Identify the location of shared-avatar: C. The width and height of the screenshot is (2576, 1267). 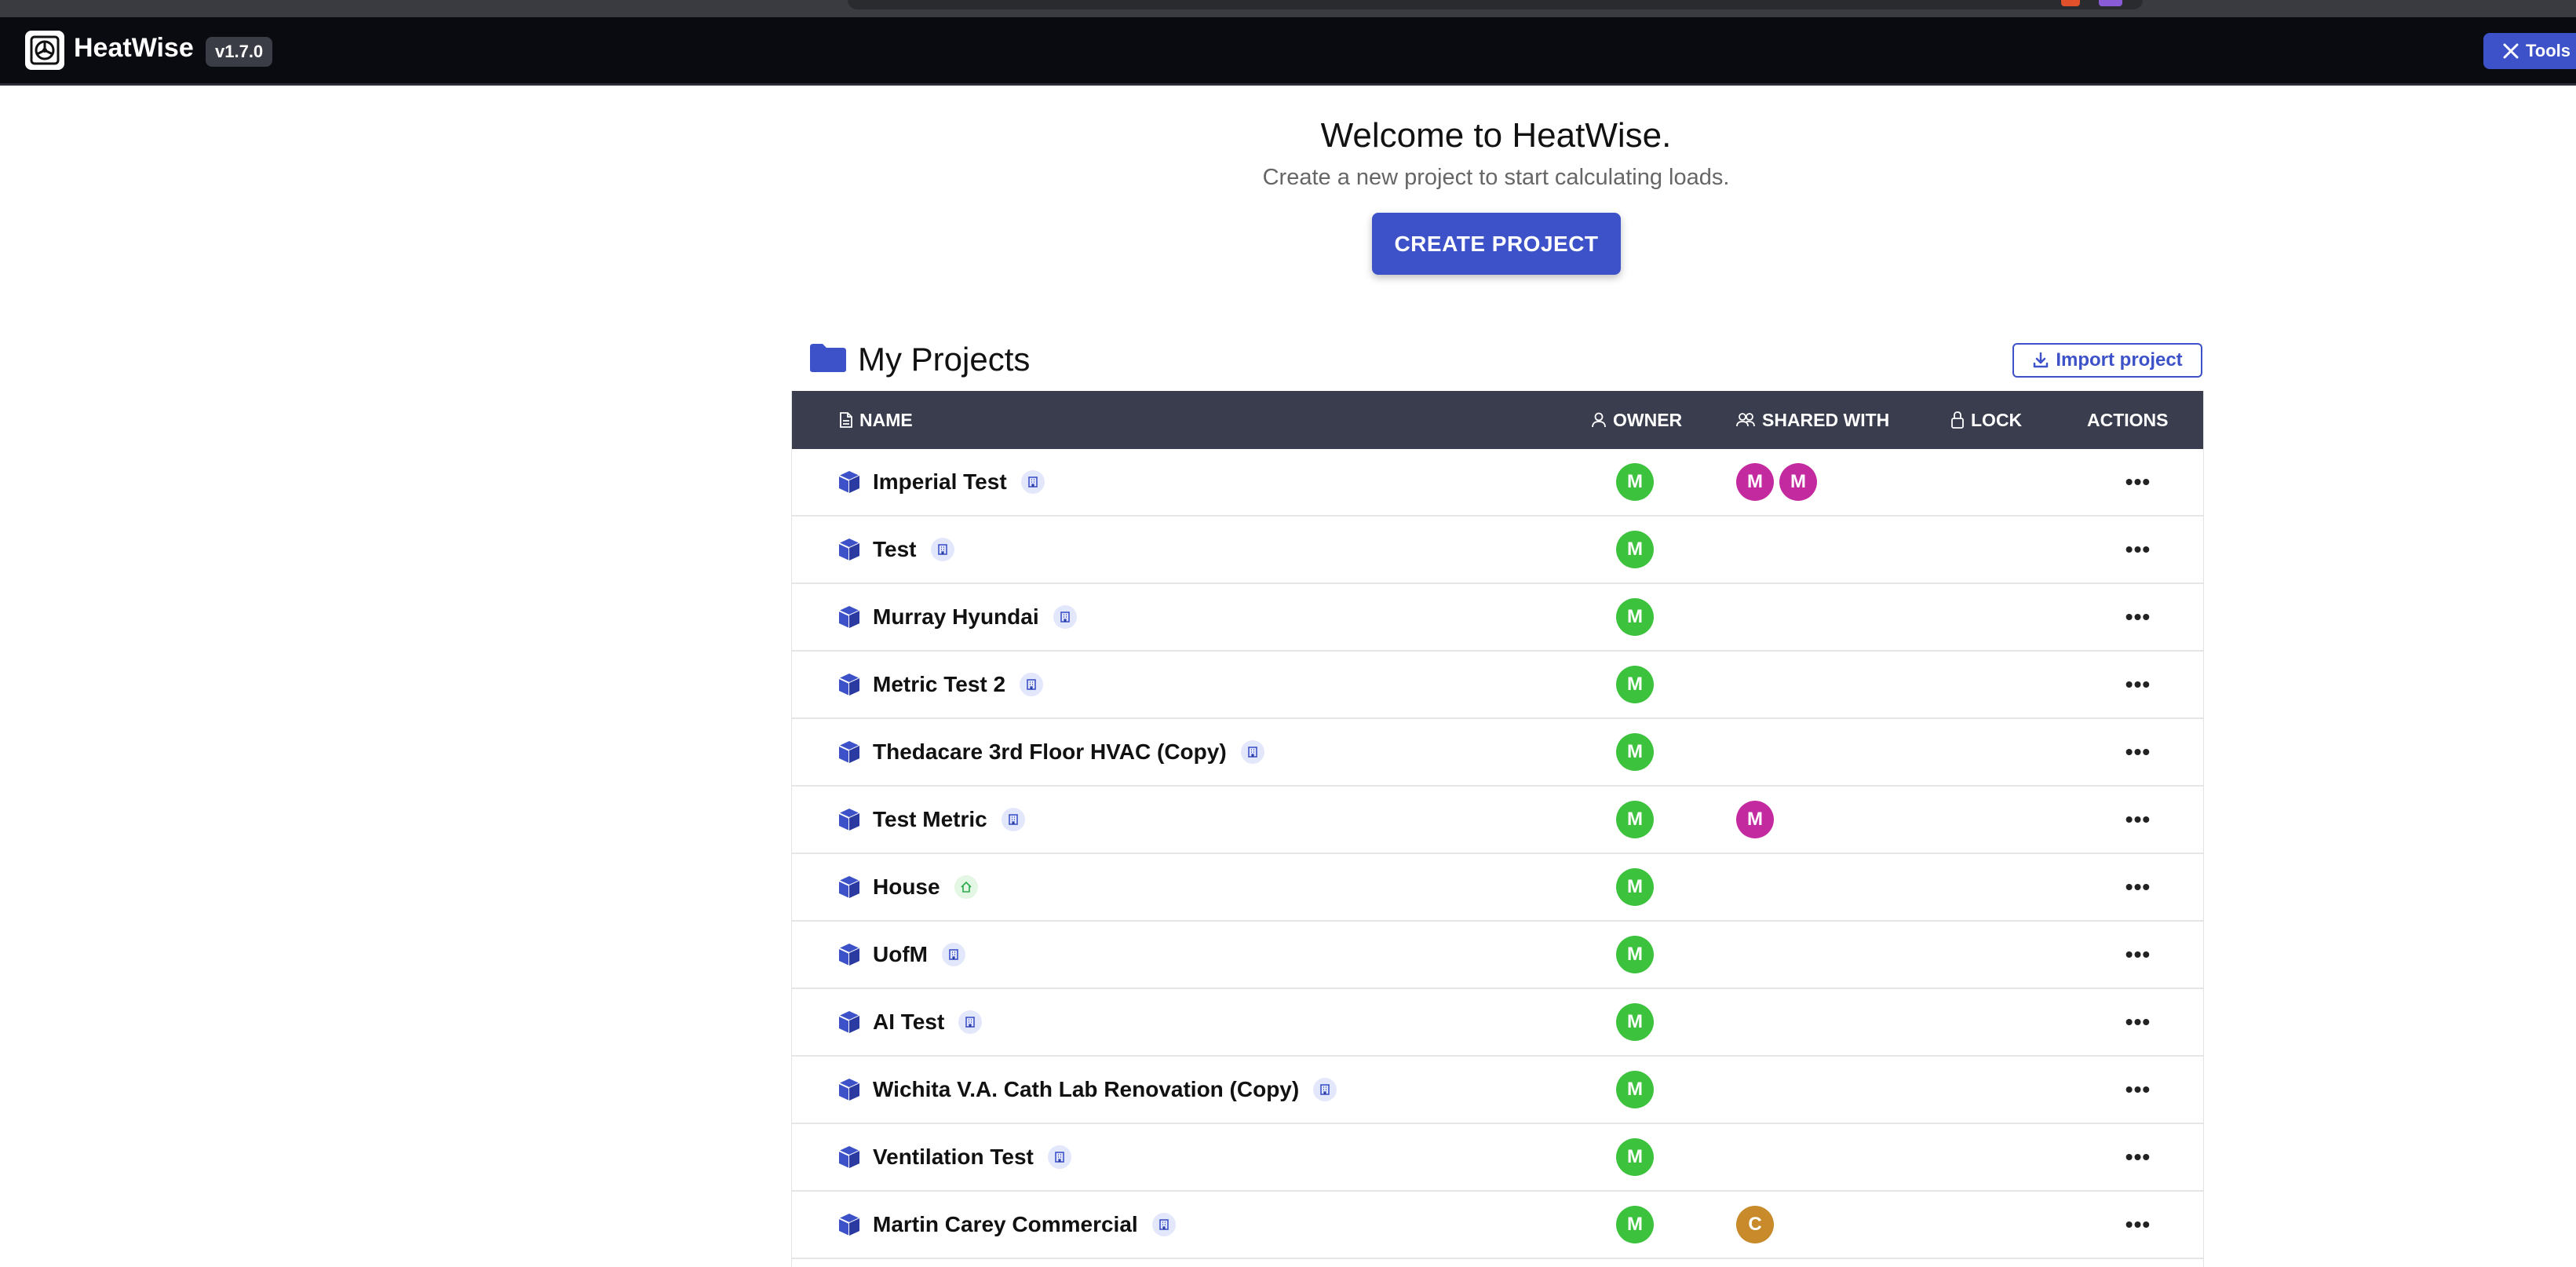
(1755, 1224).